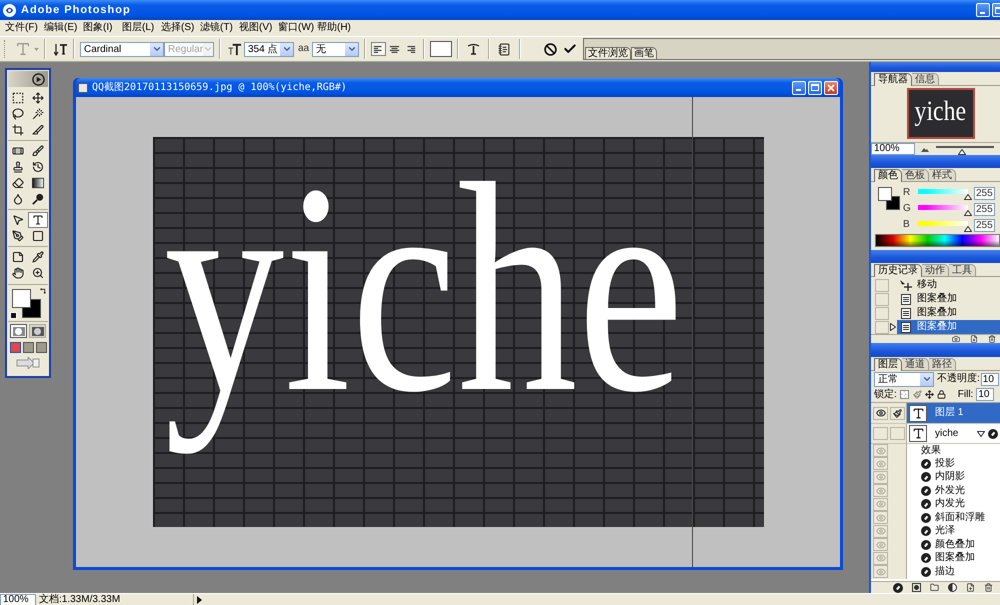 The image size is (1000, 605). I want to click on lock-icon, so click(941, 394).